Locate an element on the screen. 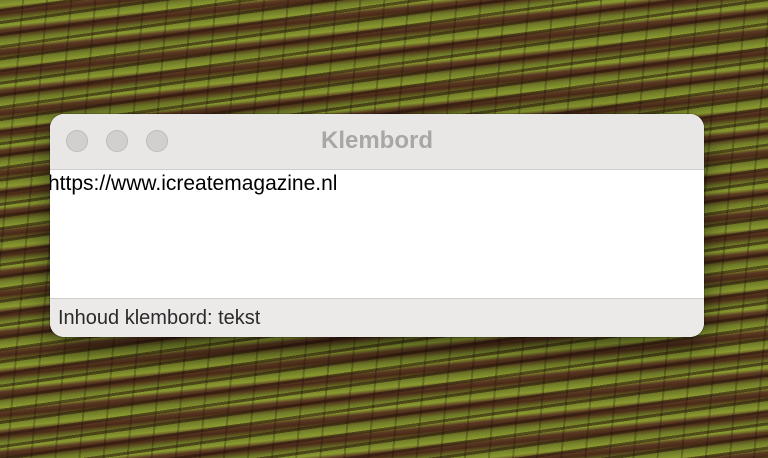  status-bar: Inhoud klembord: tekst is located at coordinates (377, 317).